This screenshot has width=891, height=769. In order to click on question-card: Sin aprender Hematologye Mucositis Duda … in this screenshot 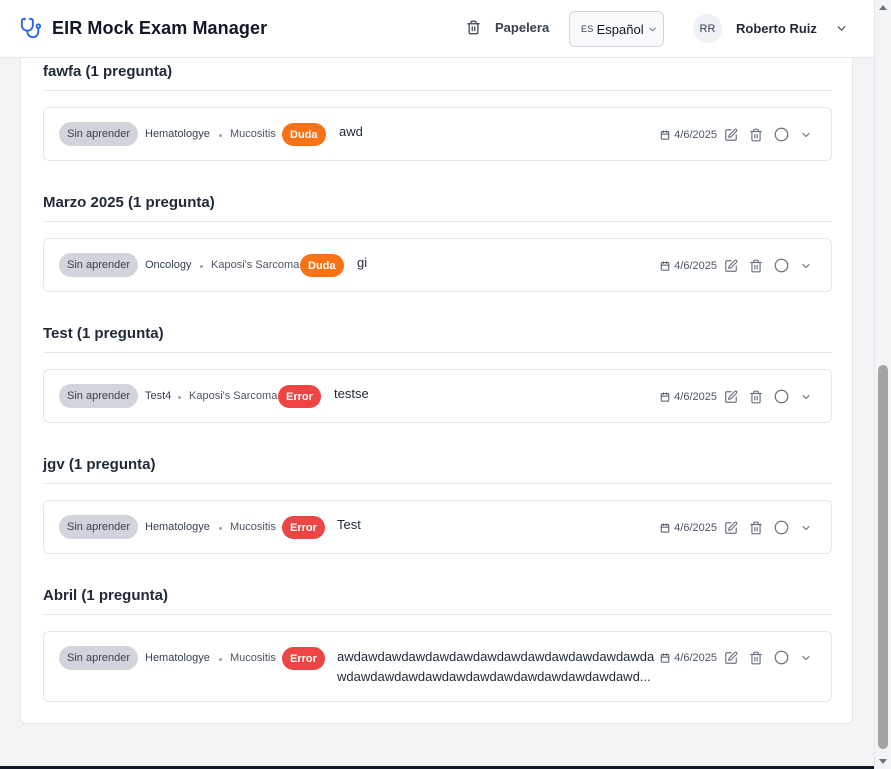, I will do `click(437, 134)`.